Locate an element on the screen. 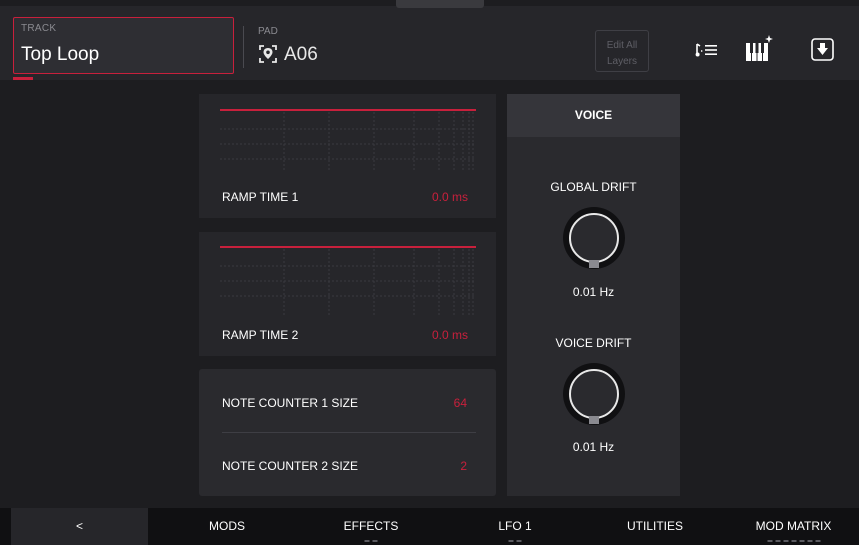  tab-effects-label: EFFECTS is located at coordinates (371, 526).